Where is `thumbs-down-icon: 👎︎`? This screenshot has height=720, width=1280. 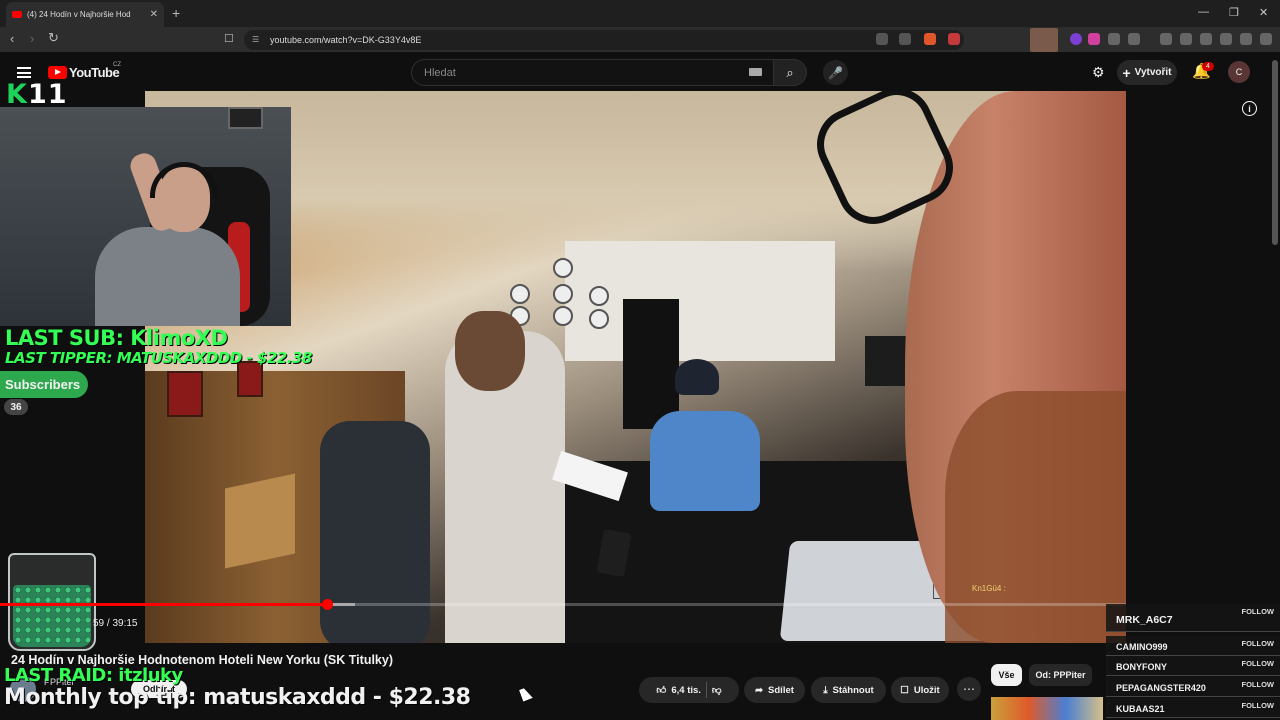 thumbs-down-icon: 👎︎ is located at coordinates (716, 690).